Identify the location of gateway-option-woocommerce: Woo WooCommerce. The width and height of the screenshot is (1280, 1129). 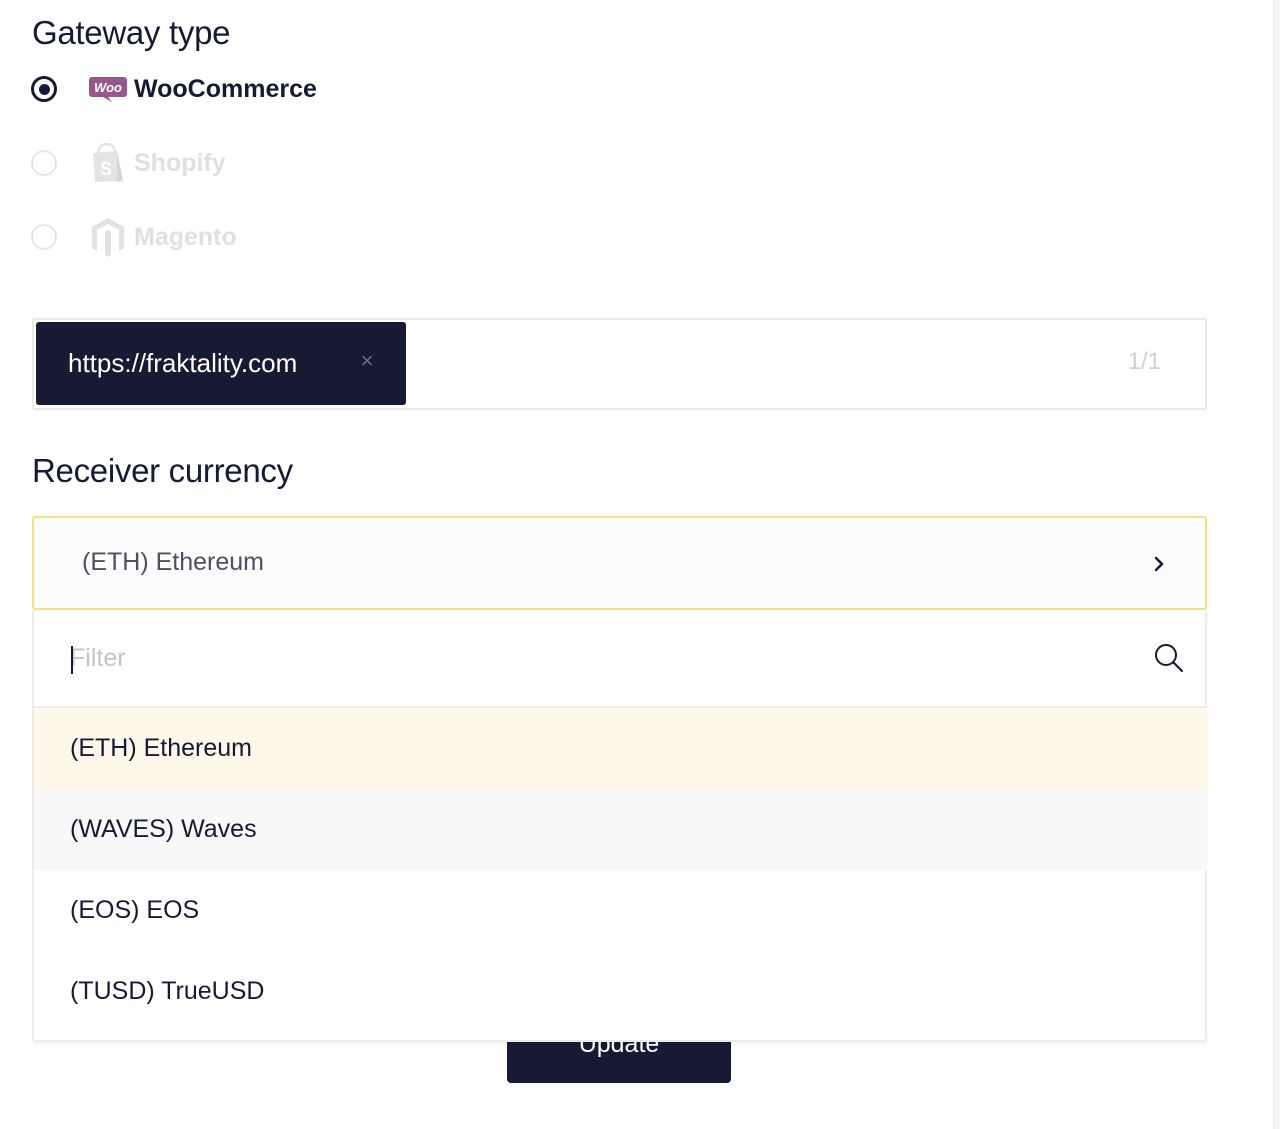
(174, 89).